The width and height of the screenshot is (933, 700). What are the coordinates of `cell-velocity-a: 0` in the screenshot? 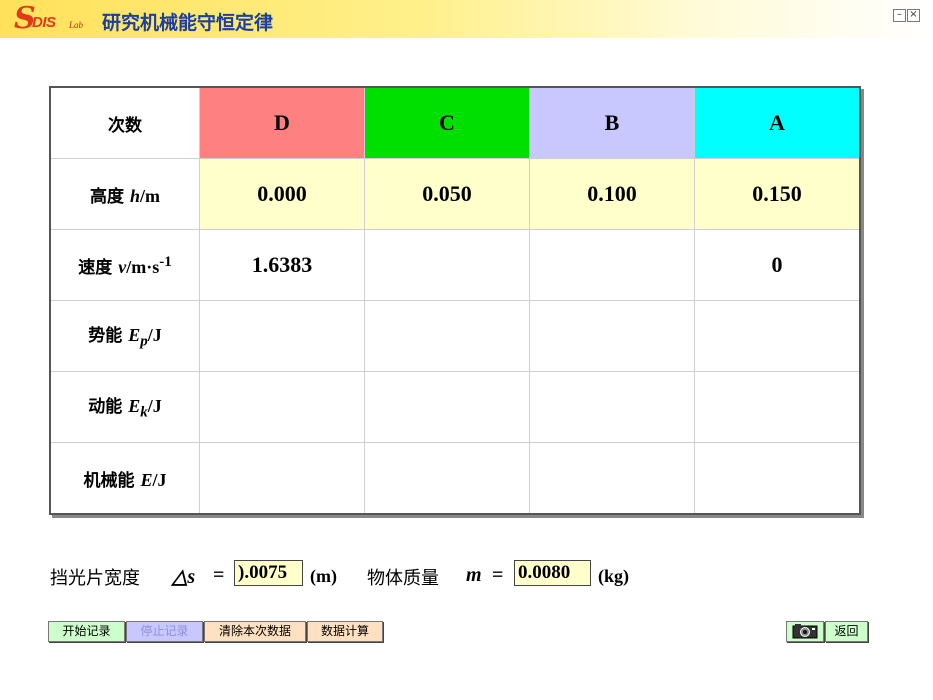 It's located at (777, 265).